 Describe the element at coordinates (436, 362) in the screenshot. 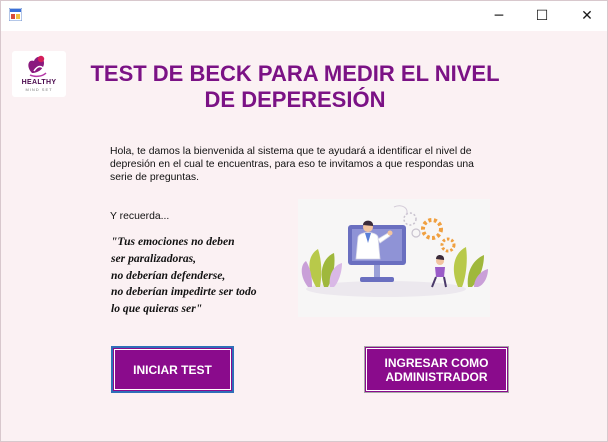

I see `admin-button-line-1: INGRESAR COMO` at that location.